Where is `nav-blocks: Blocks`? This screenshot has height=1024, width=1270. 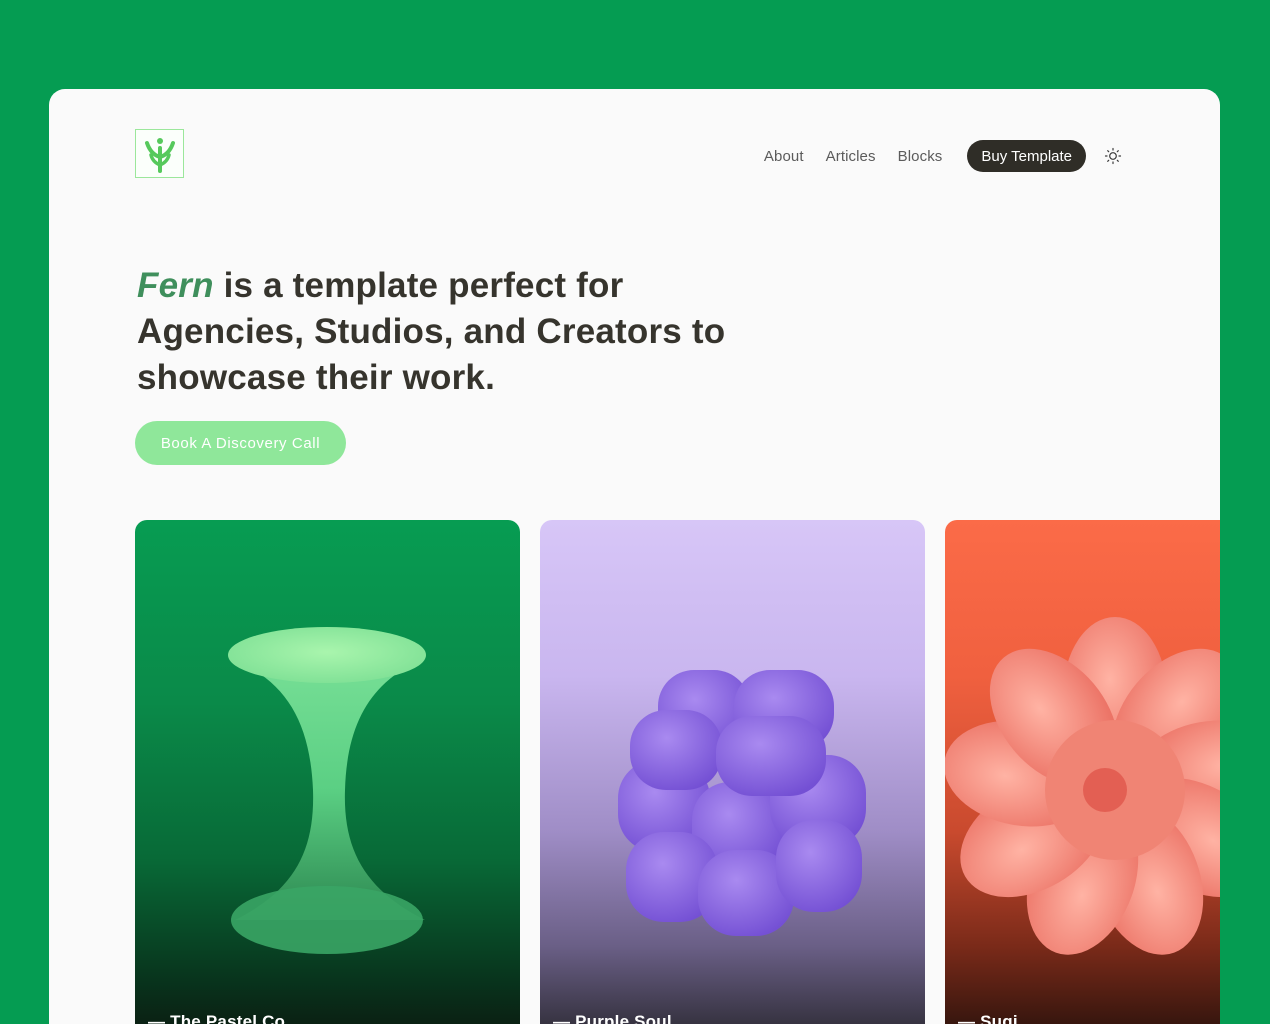 nav-blocks: Blocks is located at coordinates (920, 156).